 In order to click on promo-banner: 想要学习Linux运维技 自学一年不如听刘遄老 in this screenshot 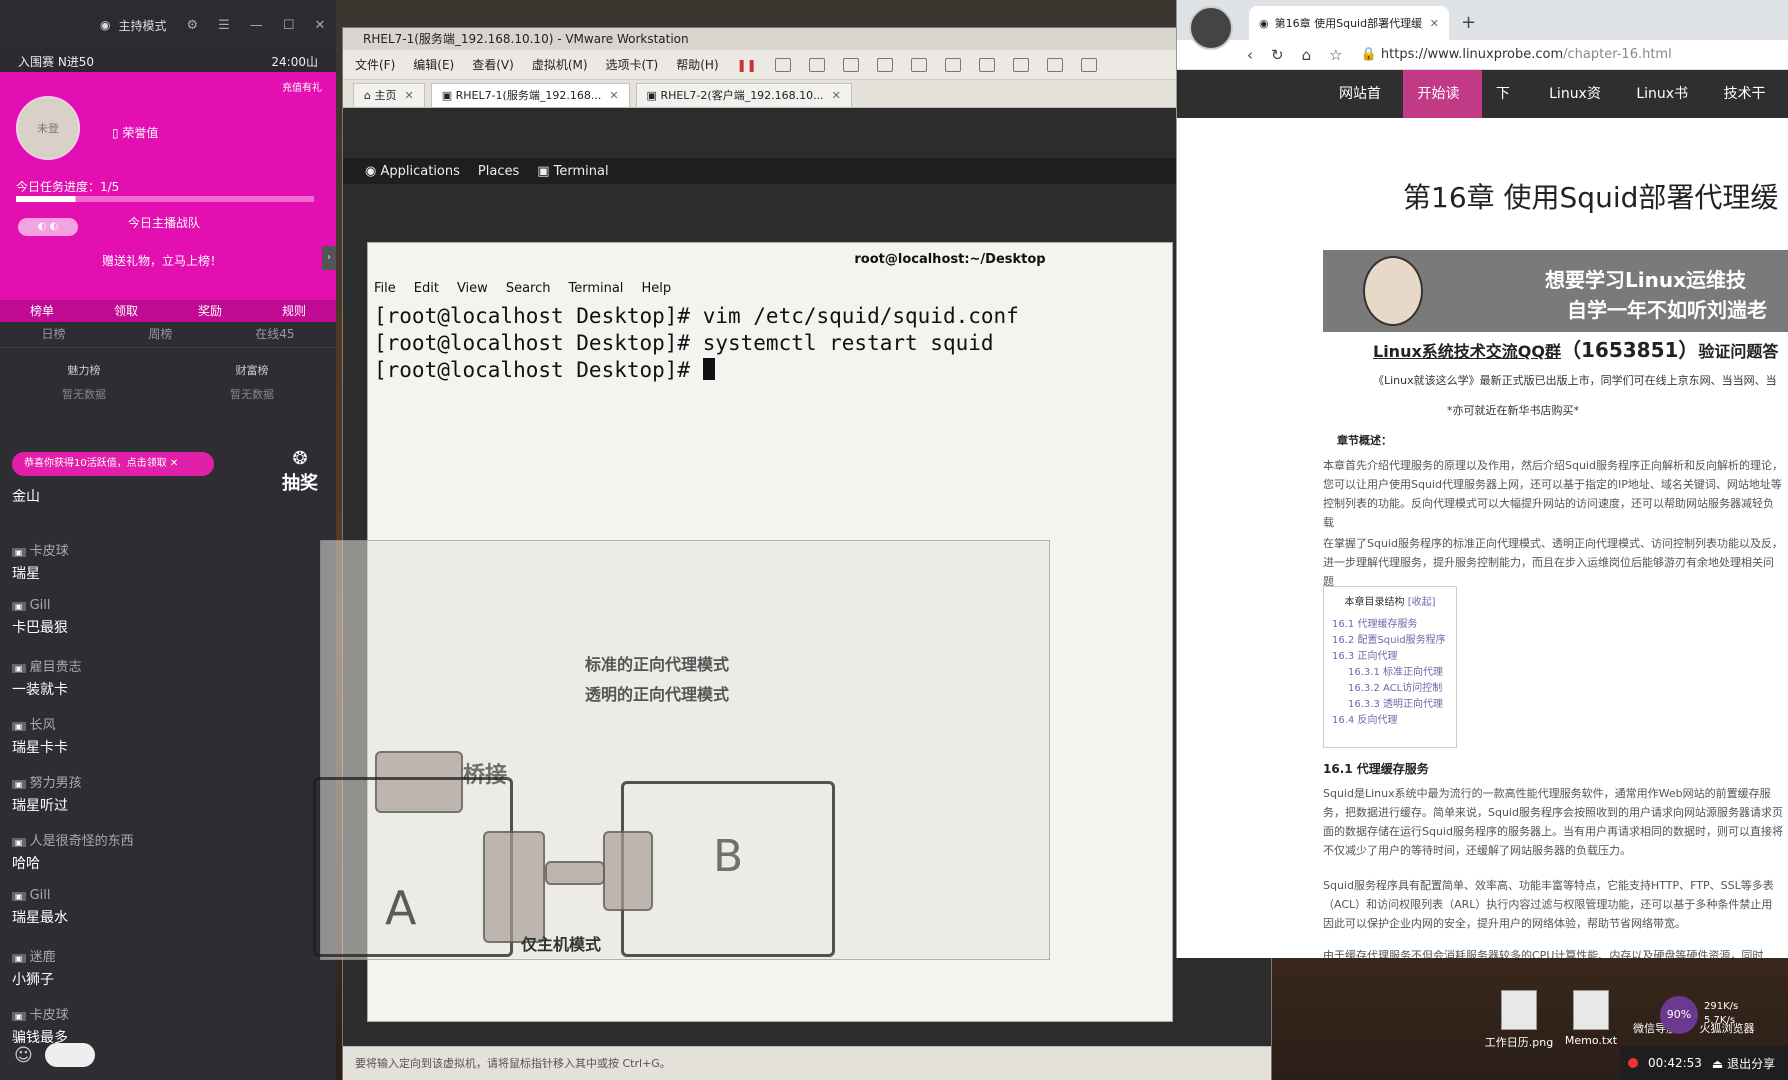, I will do `click(1555, 291)`.